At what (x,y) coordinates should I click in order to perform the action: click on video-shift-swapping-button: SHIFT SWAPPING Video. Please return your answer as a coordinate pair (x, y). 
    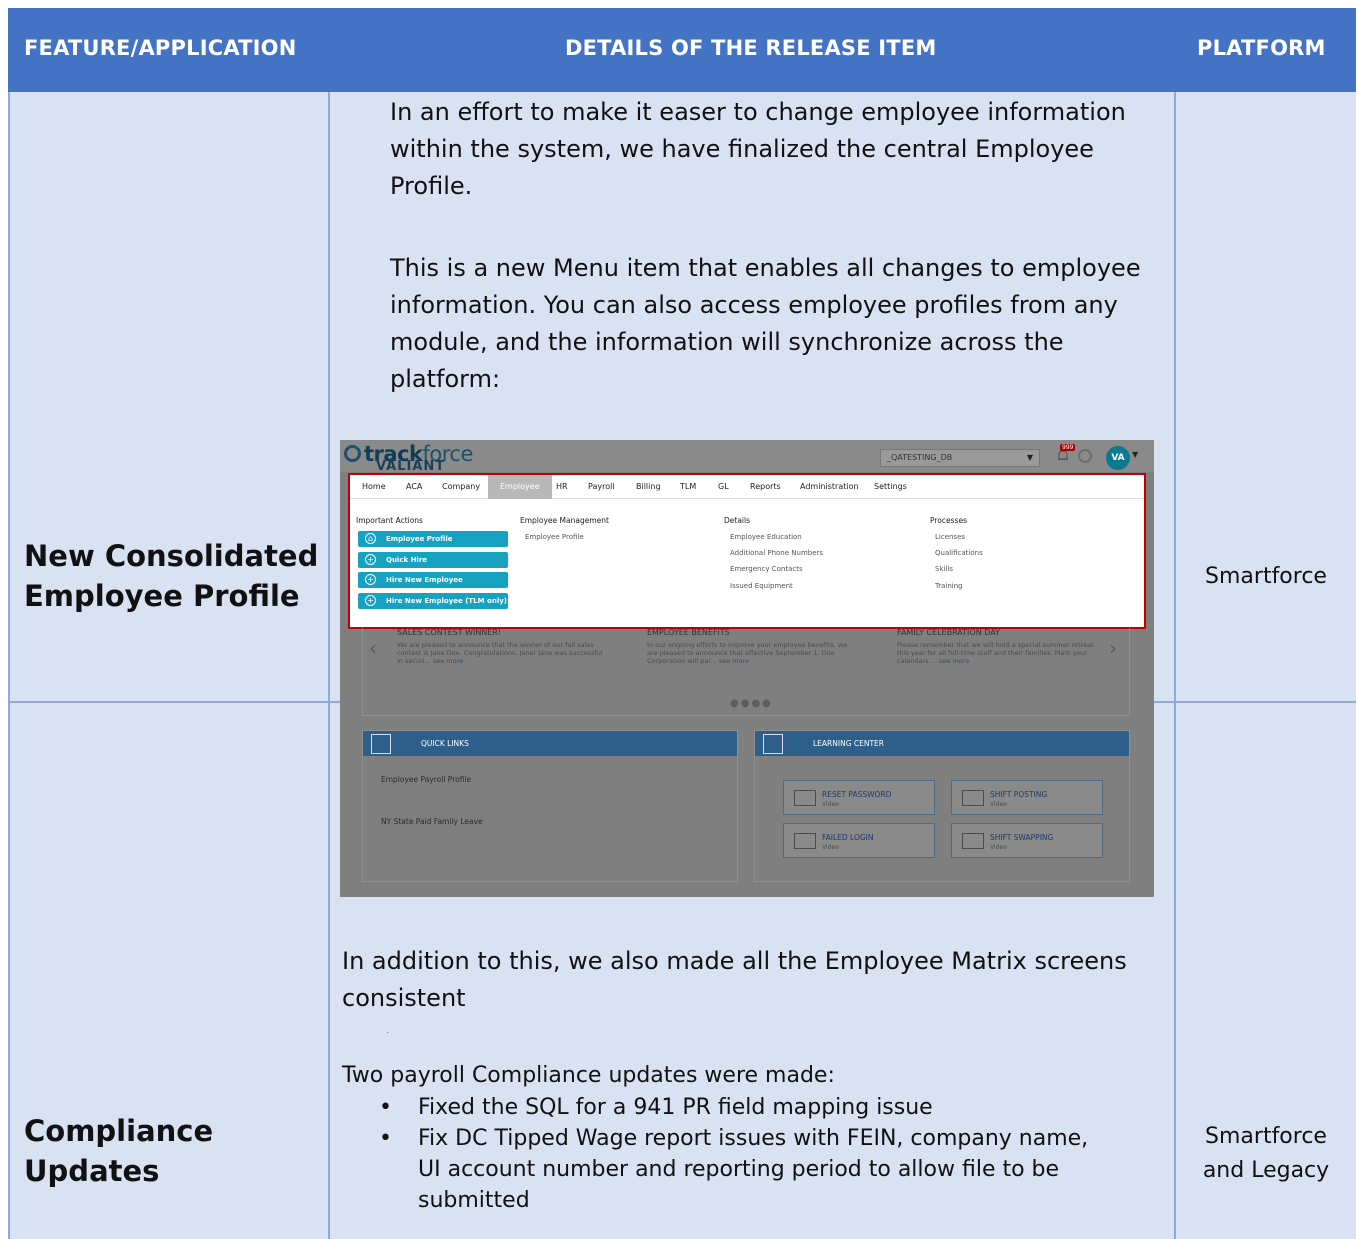
    Looking at the image, I should click on (1027, 840).